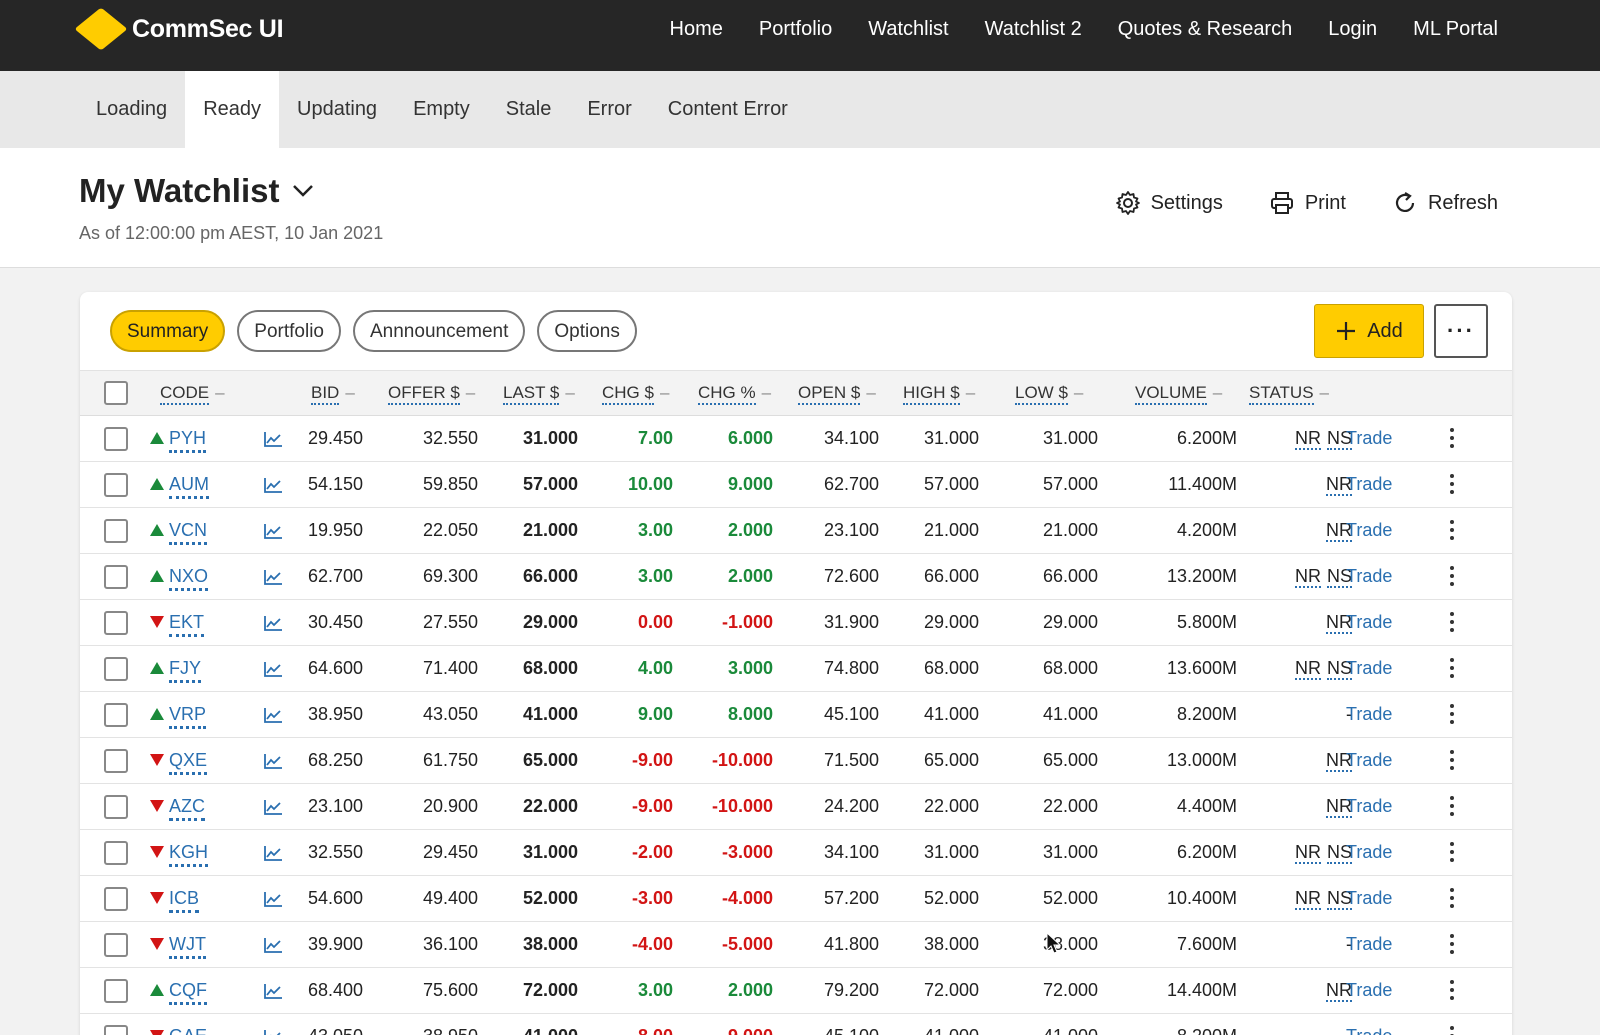 Image resolution: width=1600 pixels, height=1035 pixels. What do you see at coordinates (1369, 331) in the screenshot?
I see `add-button: Add` at bounding box center [1369, 331].